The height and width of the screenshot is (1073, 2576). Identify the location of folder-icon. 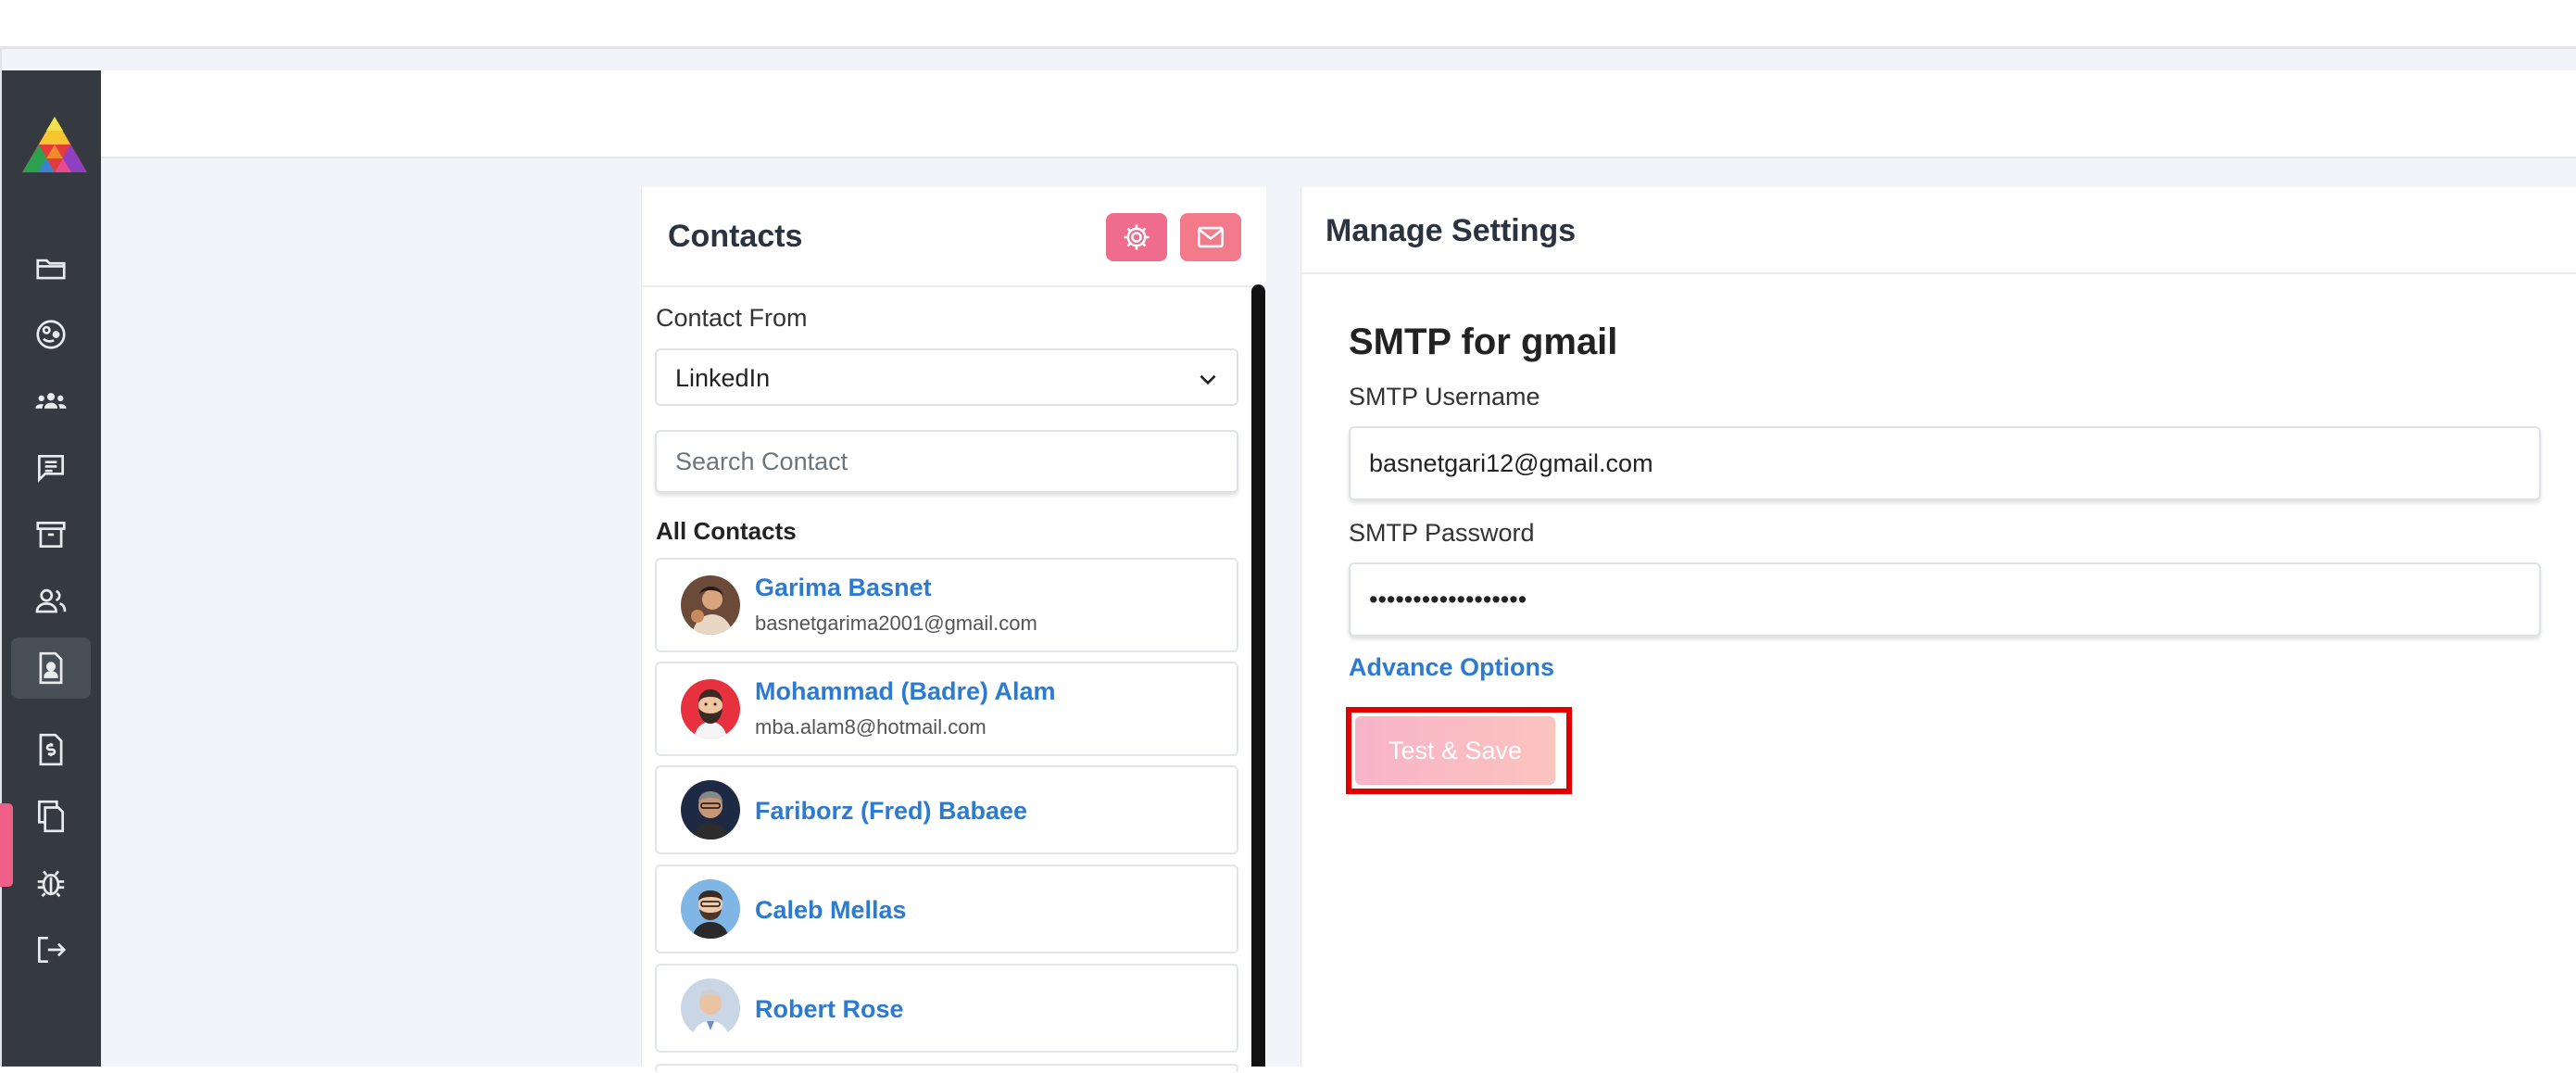
(51, 269).